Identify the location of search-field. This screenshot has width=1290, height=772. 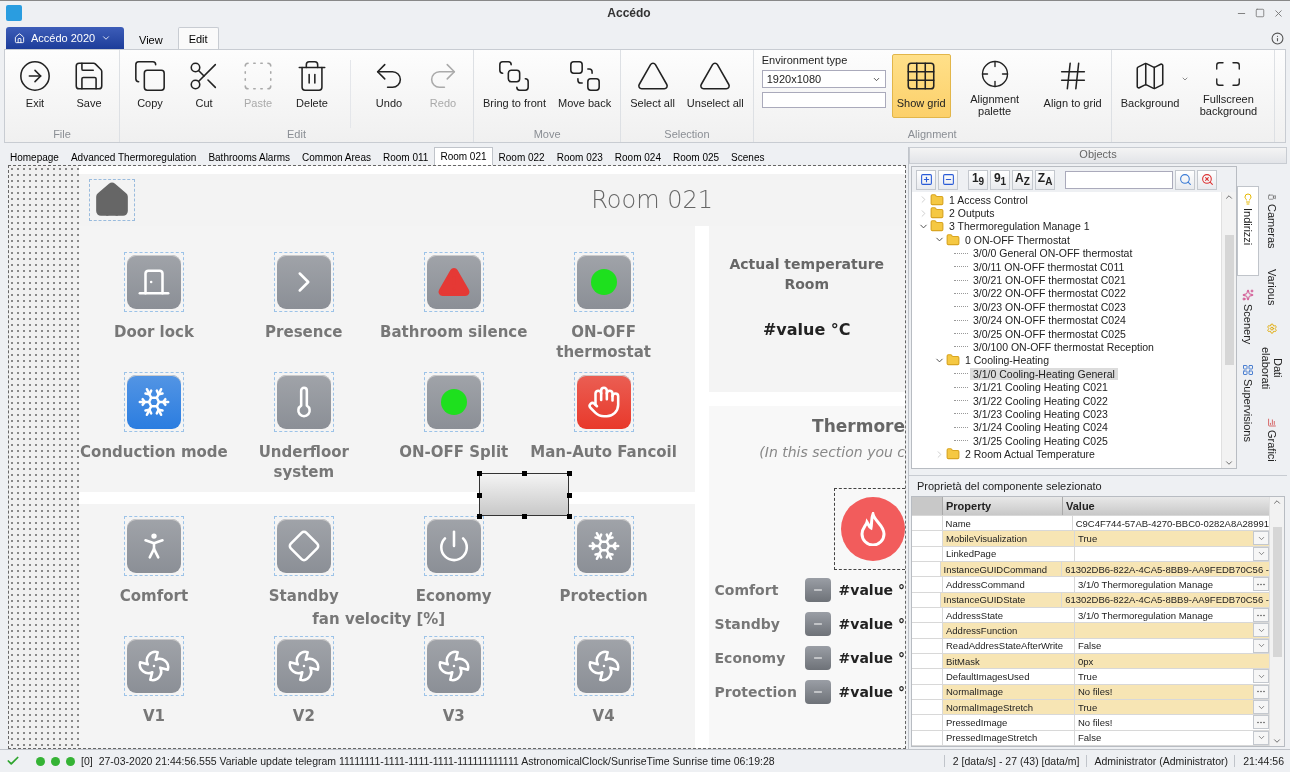
(1119, 179).